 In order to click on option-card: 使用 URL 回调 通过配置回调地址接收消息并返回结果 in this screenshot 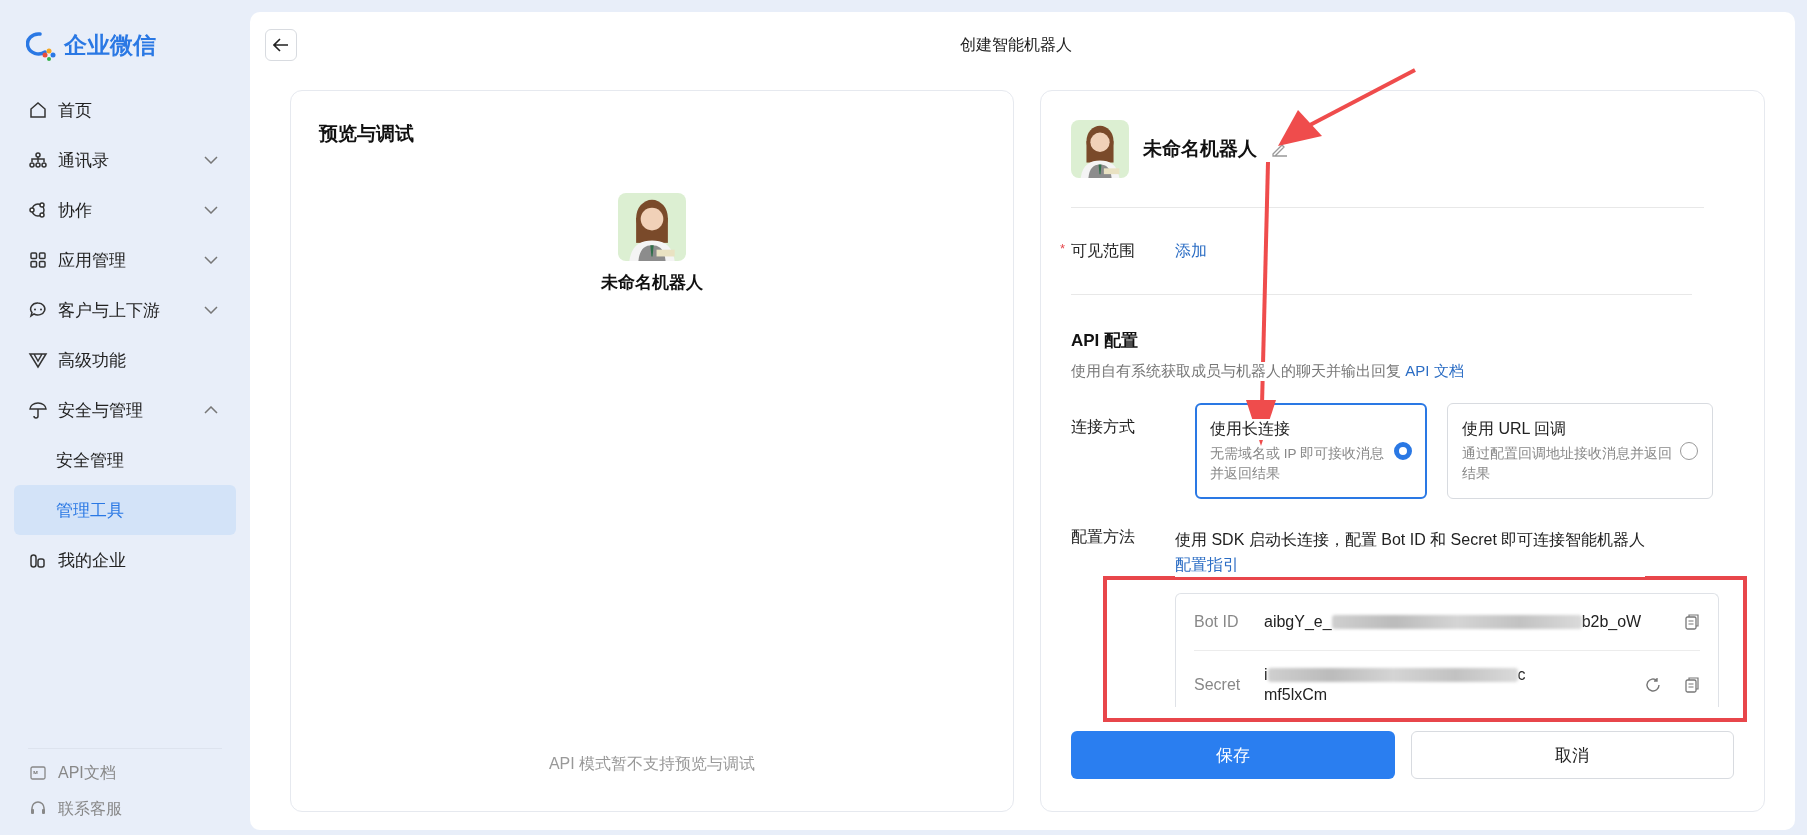, I will do `click(1580, 451)`.